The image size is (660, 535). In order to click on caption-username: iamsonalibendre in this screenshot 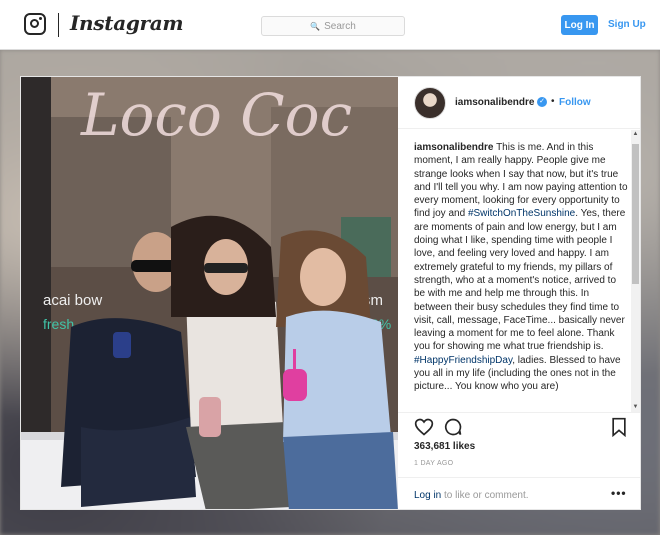, I will do `click(453, 147)`.